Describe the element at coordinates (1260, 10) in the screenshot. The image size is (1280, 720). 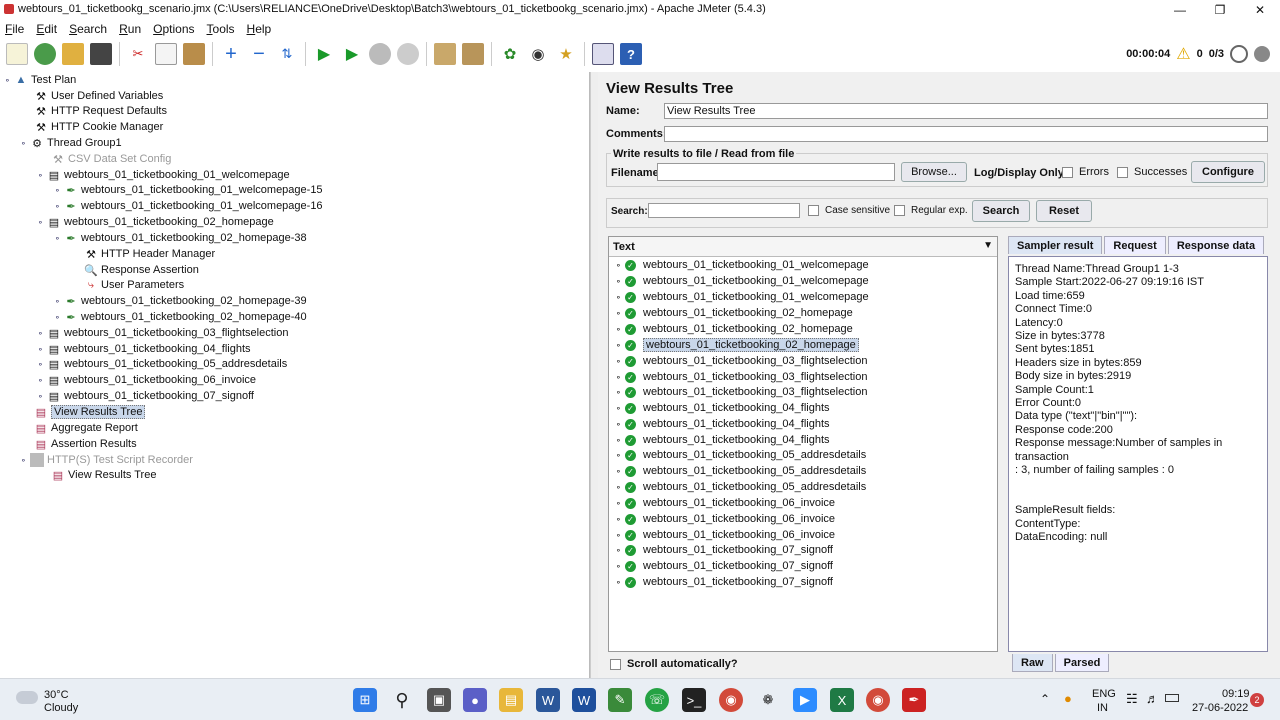
I see `close-button: ✕` at that location.